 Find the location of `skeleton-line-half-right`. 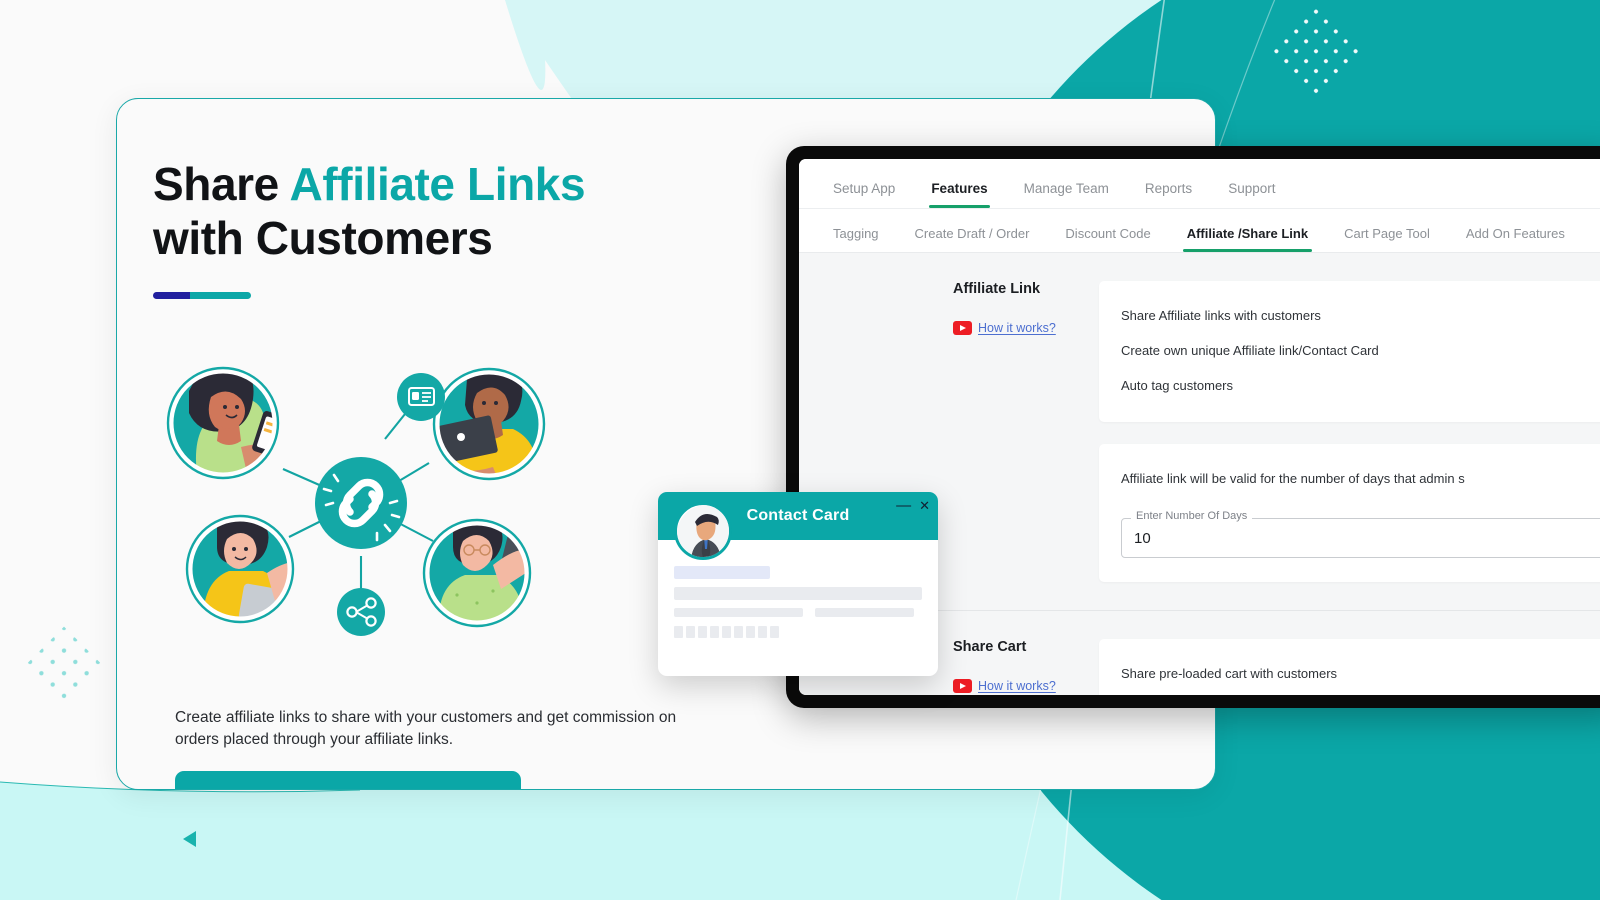

skeleton-line-half-right is located at coordinates (864, 612).